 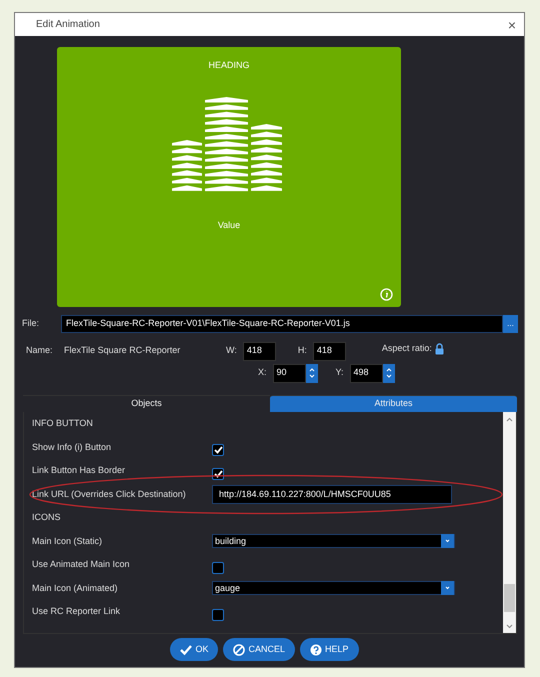 I want to click on tile-heading: HEADING, so click(x=229, y=65).